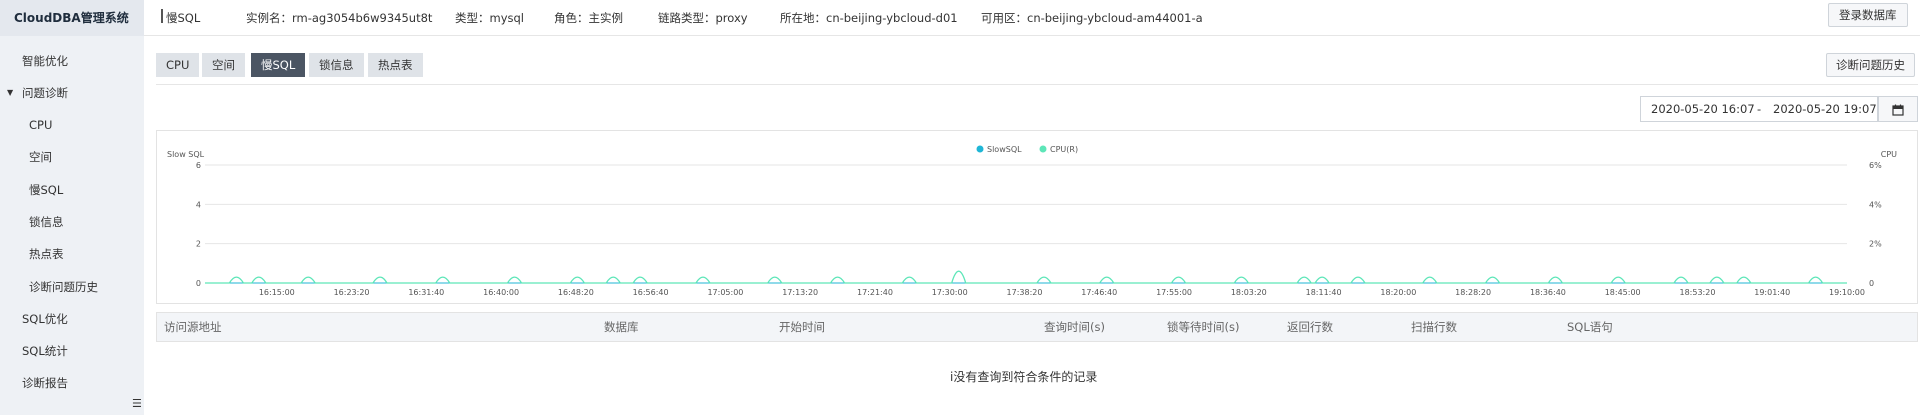 Image resolution: width=1920 pixels, height=415 pixels. Describe the element at coordinates (45, 93) in the screenshot. I see `sidebar-item-label: 问题诊断` at that location.